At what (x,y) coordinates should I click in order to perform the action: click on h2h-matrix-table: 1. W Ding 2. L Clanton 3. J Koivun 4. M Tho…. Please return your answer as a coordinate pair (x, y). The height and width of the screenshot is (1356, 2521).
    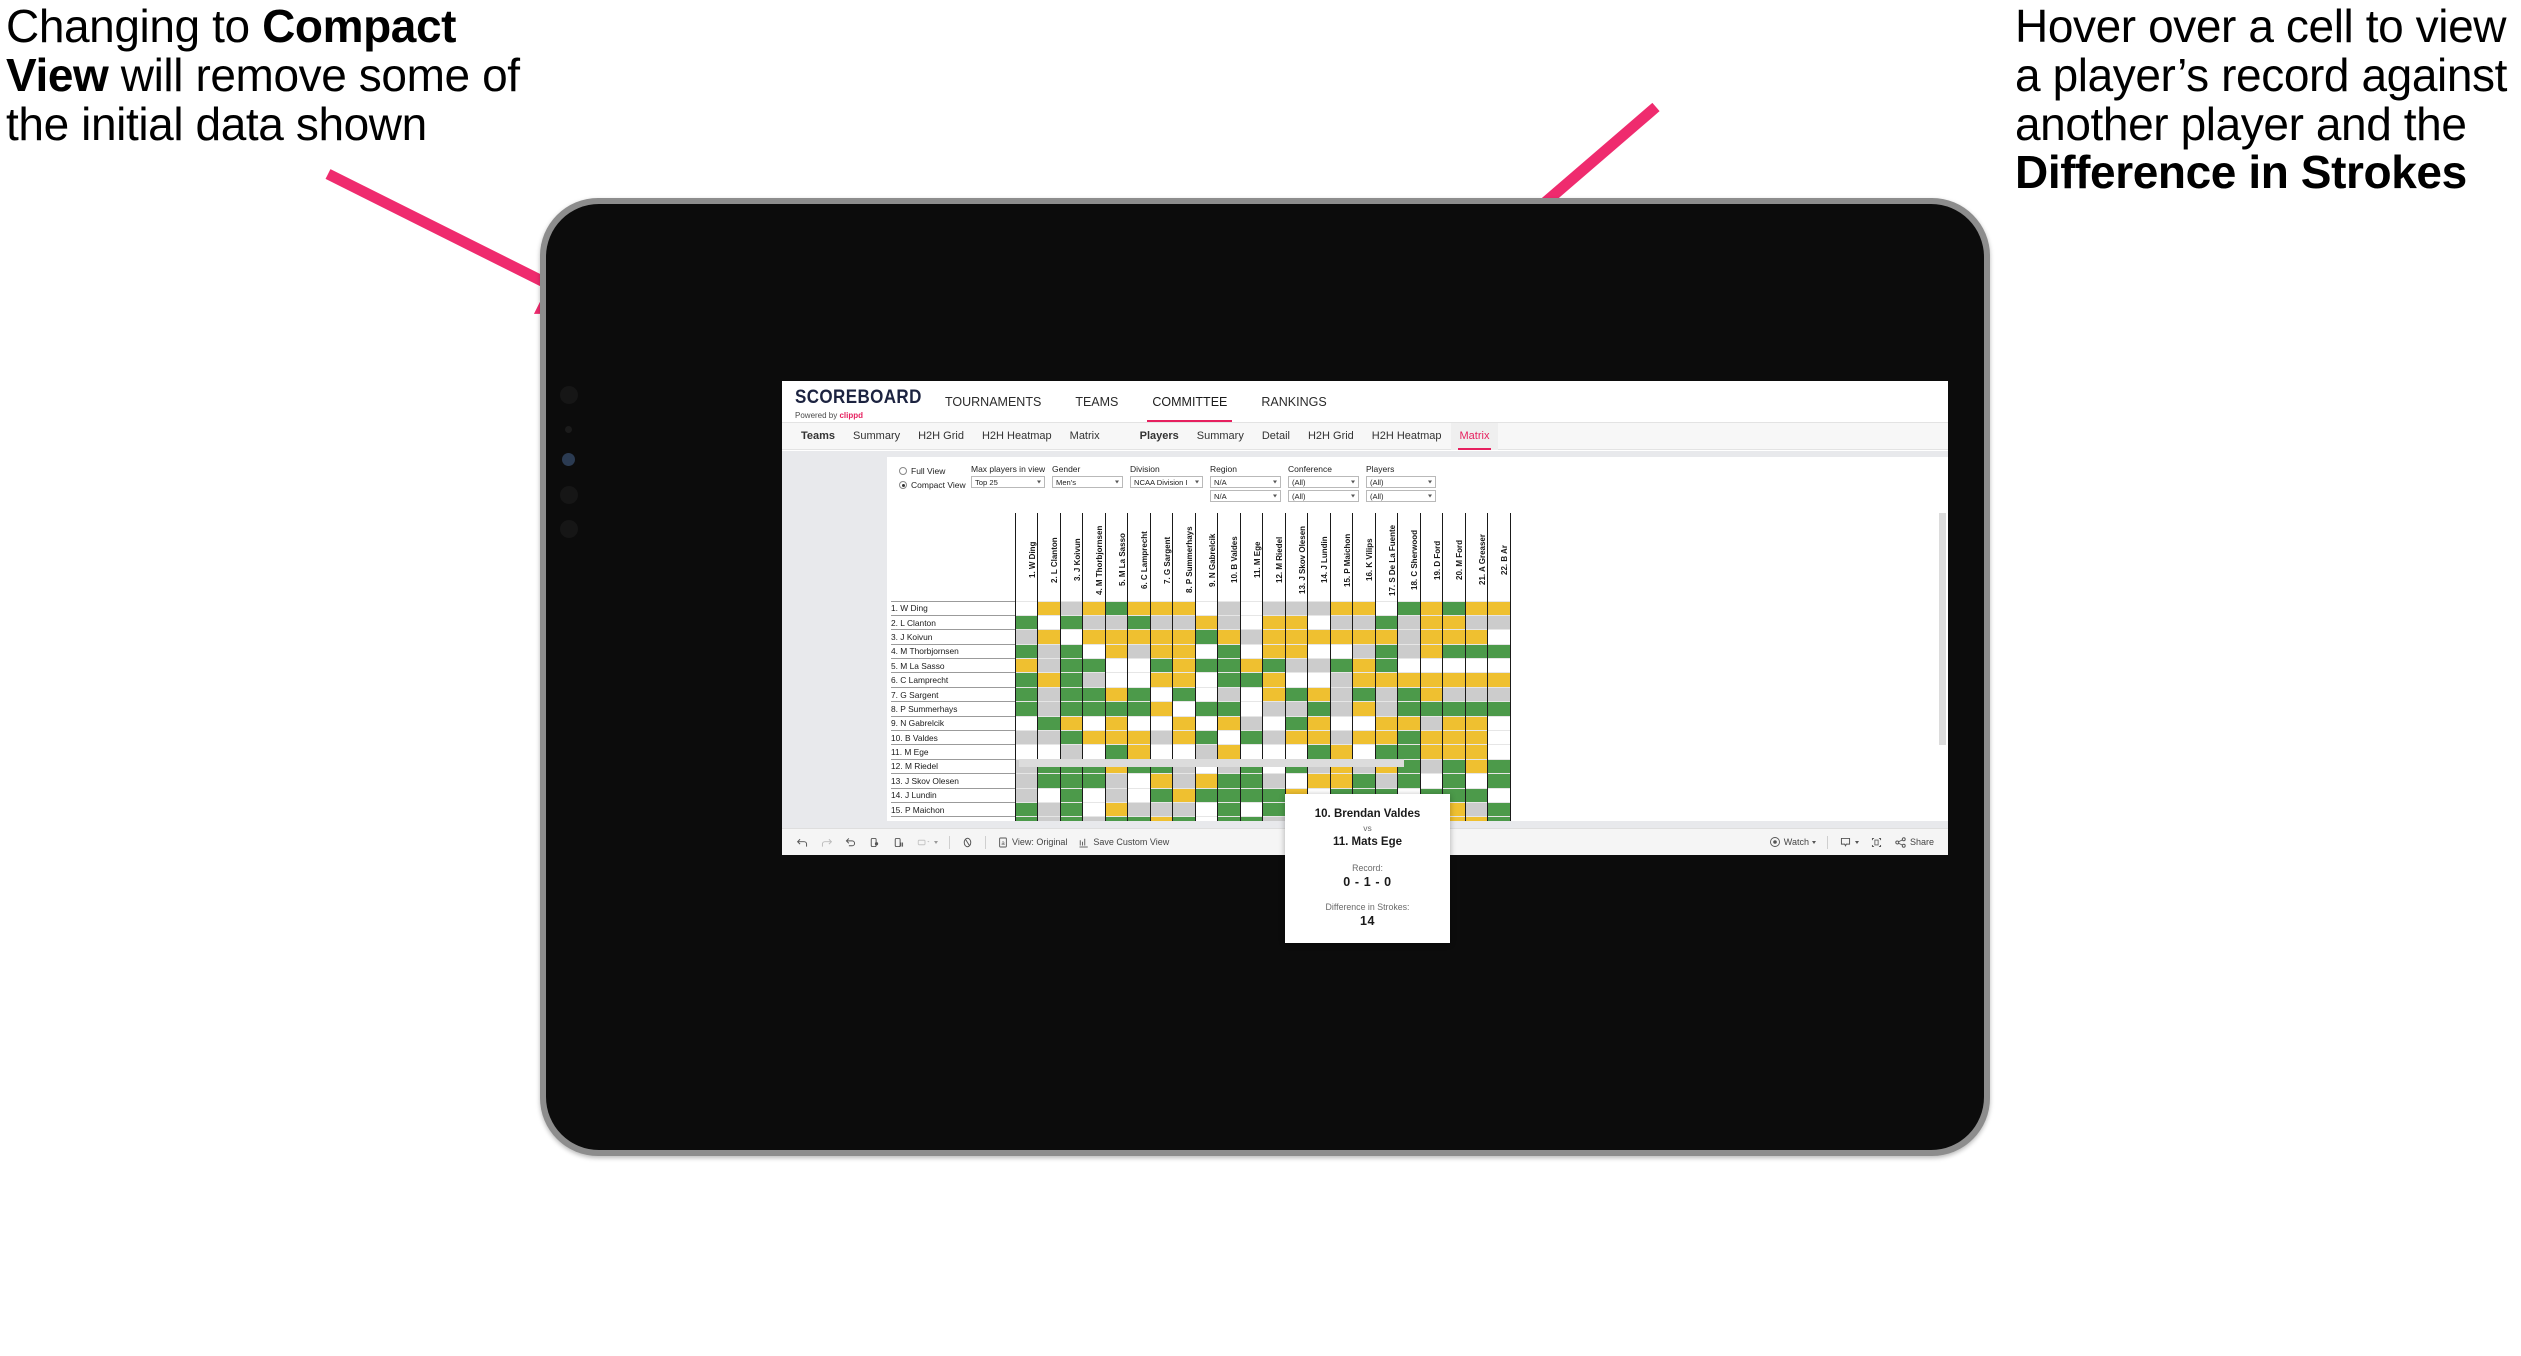
    Looking at the image, I should click on (1201, 667).